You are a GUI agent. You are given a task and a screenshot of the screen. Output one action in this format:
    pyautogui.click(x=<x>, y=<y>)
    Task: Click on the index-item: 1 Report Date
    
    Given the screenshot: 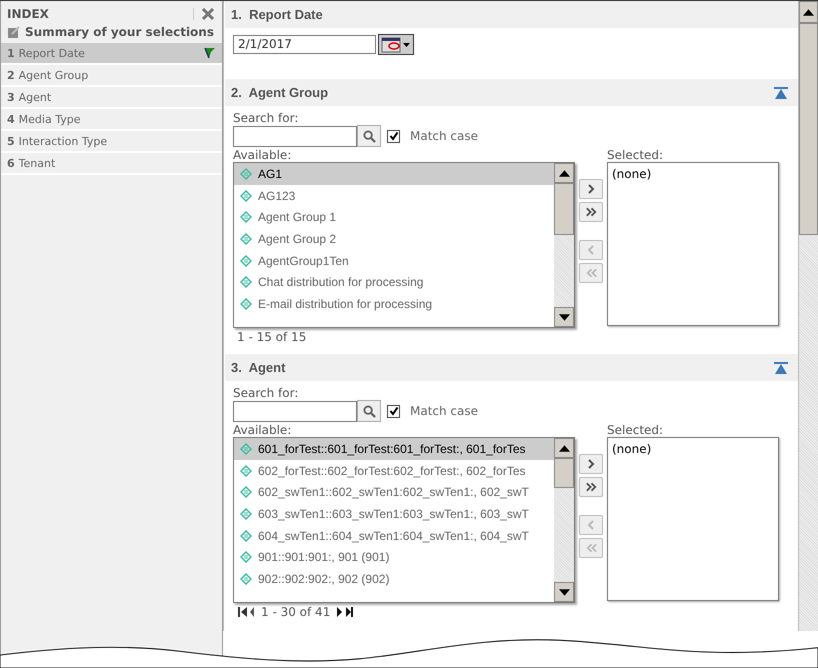 What is the action you would take?
    pyautogui.click(x=111, y=54)
    